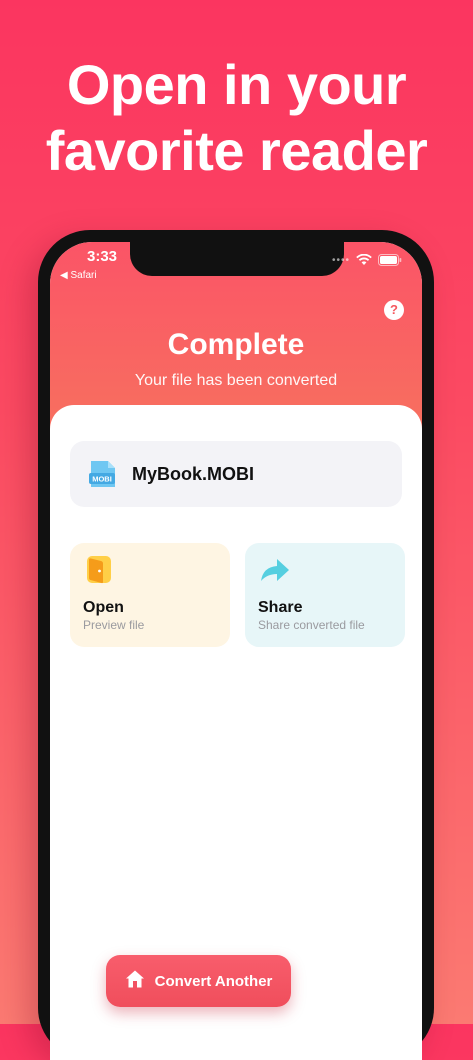 This screenshot has height=1060, width=473. What do you see at coordinates (236, 380) in the screenshot?
I see `page-subtitle: Your file has been converted` at bounding box center [236, 380].